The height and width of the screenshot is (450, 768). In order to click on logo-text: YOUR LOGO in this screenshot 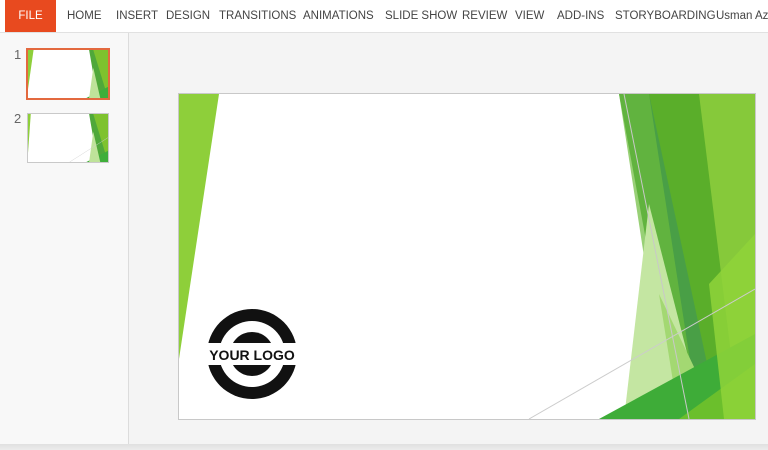, I will do `click(252, 355)`.